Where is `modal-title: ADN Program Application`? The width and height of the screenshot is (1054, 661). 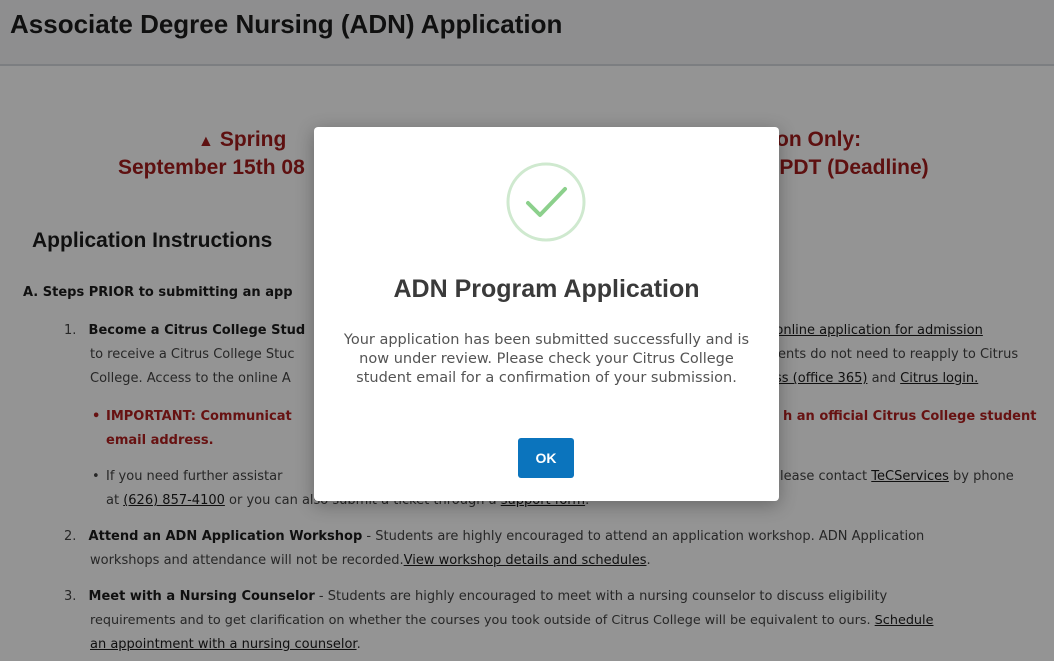
modal-title: ADN Program Application is located at coordinates (546, 289).